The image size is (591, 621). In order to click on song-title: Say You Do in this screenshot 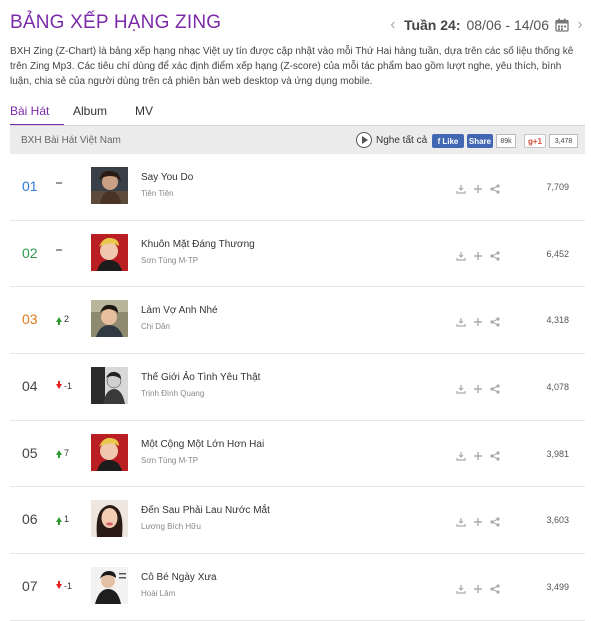, I will do `click(167, 177)`.